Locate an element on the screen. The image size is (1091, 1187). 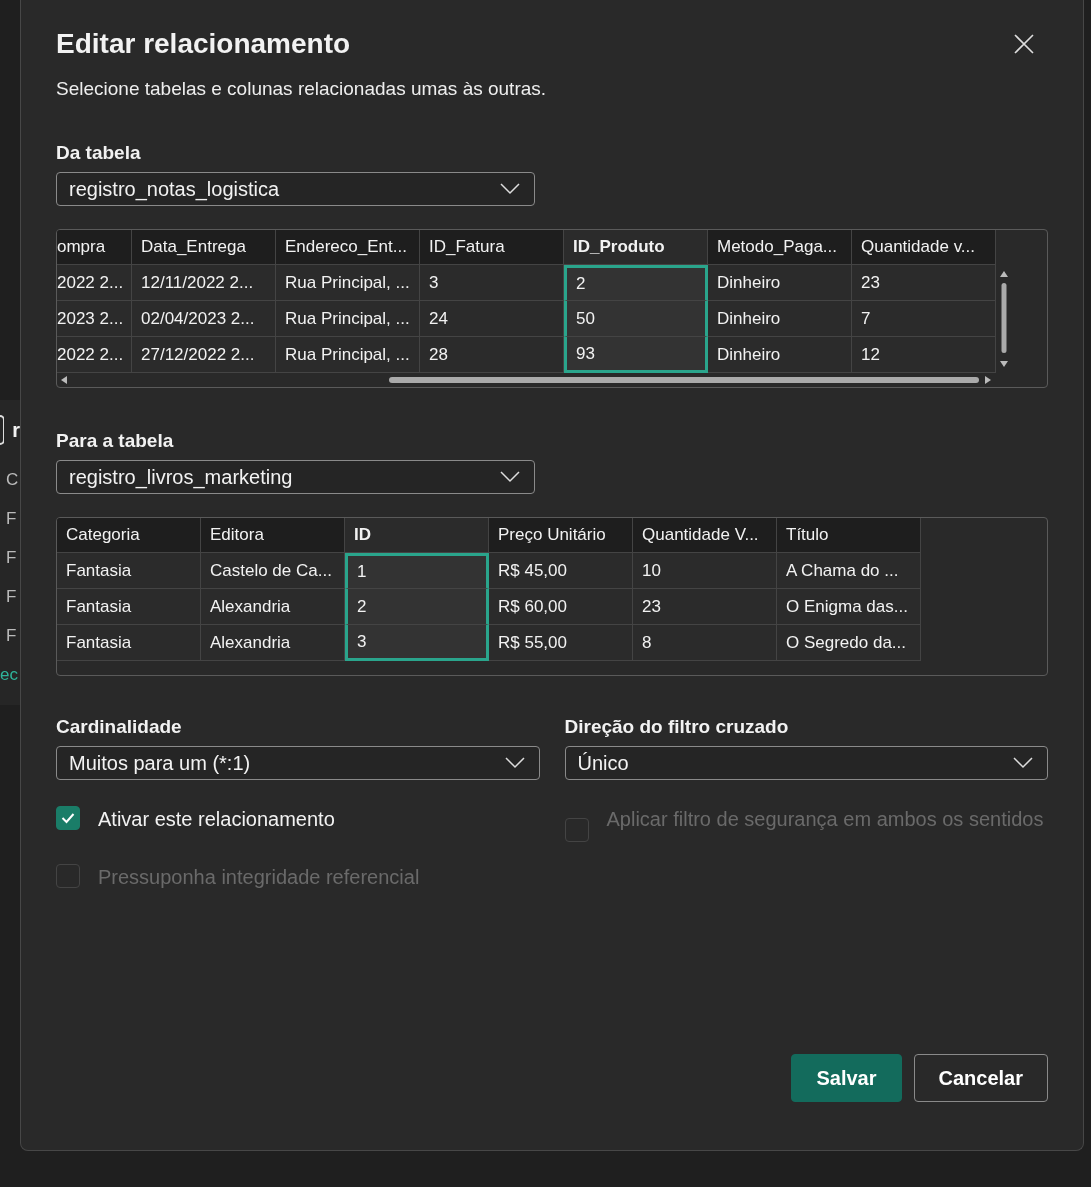
table-cell: 24 is located at coordinates (492, 319).